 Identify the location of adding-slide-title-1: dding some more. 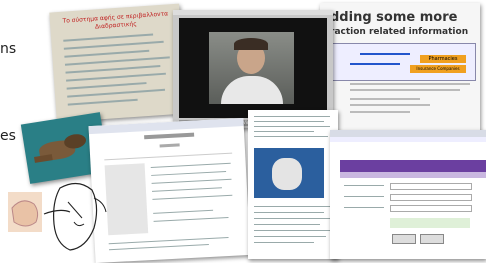
(394, 17).